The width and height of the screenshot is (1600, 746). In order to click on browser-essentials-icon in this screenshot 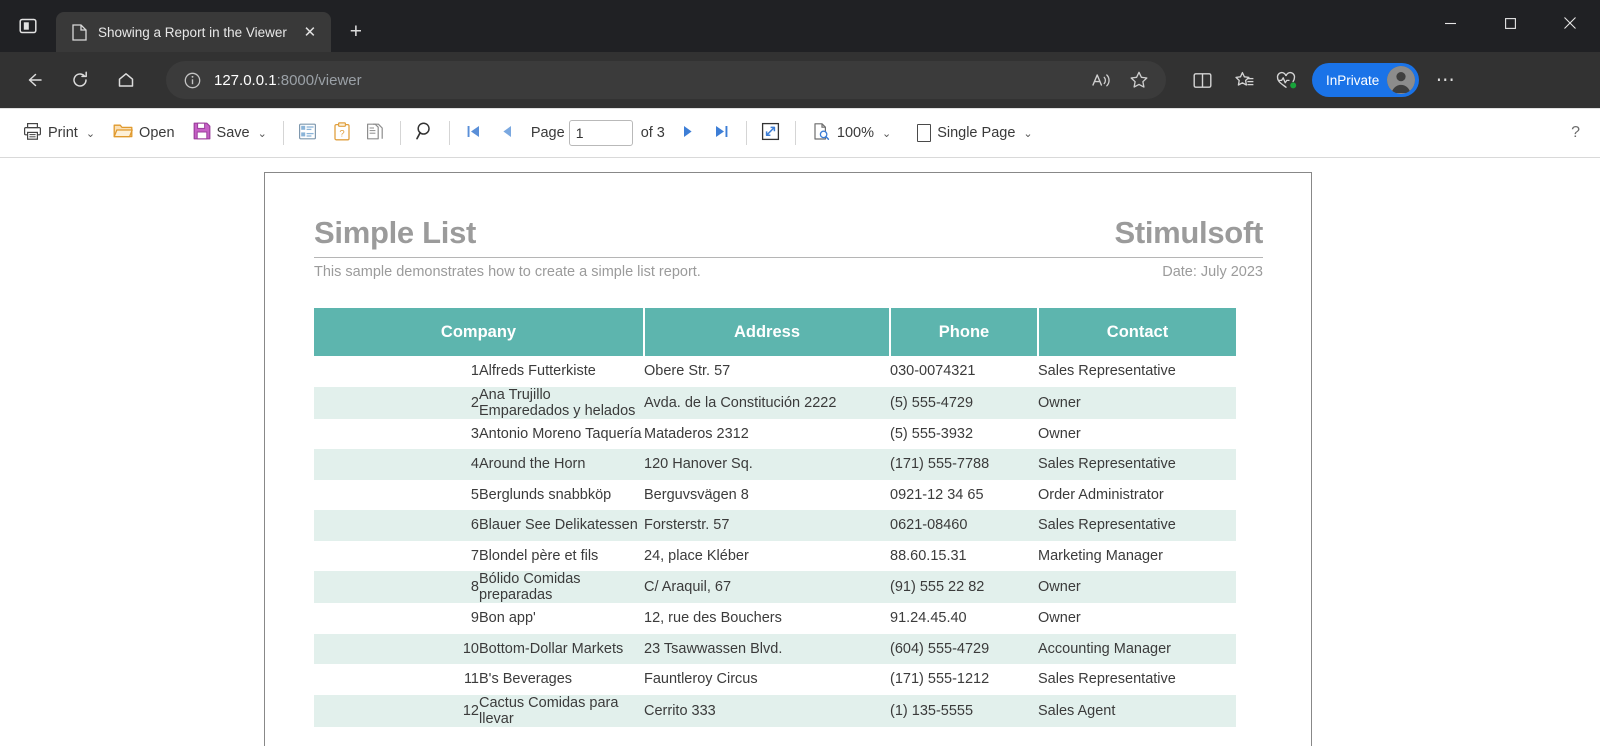, I will do `click(1286, 80)`.